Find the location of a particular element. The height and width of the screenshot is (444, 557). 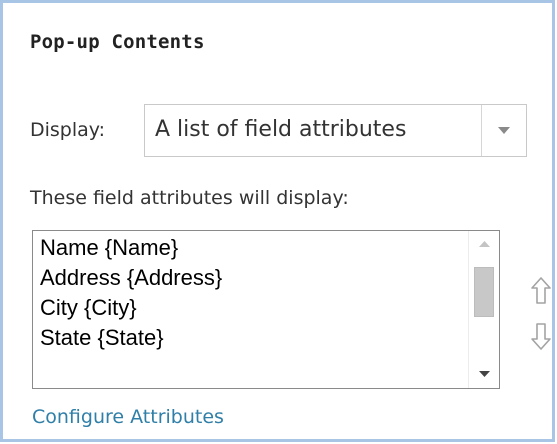

scroll-down-arrow-icon is located at coordinates (484, 374).